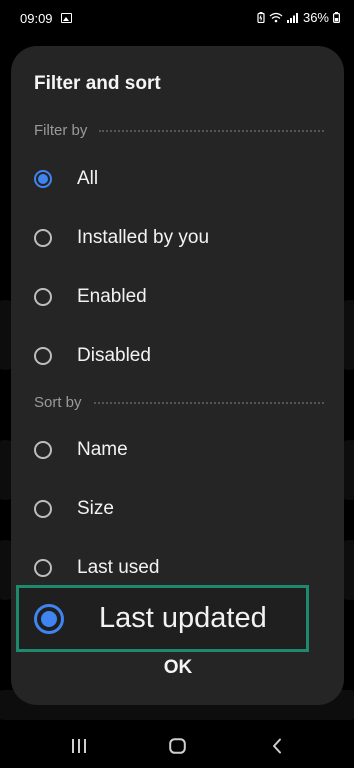 The image size is (354, 768). I want to click on battery-percentage: 36%, so click(315, 17).